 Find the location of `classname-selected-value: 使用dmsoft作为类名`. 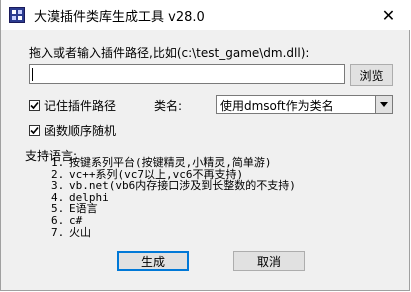

classname-selected-value: 使用dmsoft作为类名 is located at coordinates (277, 106).